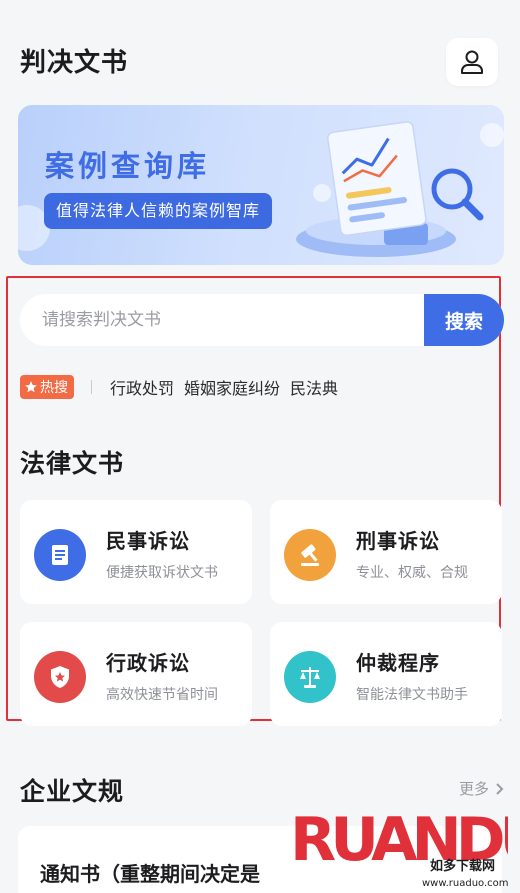 This screenshot has height=893, width=520. Describe the element at coordinates (162, 695) in the screenshot. I see `card-subtitle: 高效快速节省时间` at that location.